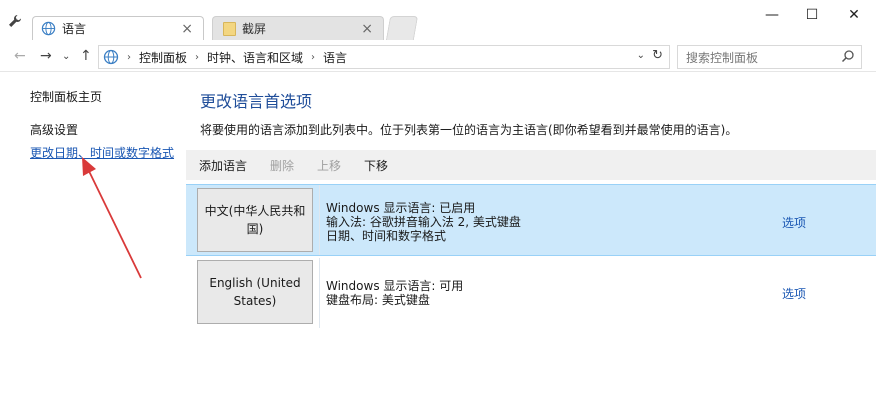  Describe the element at coordinates (255, 292) in the screenshot. I see `language-name-button: English (United States)` at that location.